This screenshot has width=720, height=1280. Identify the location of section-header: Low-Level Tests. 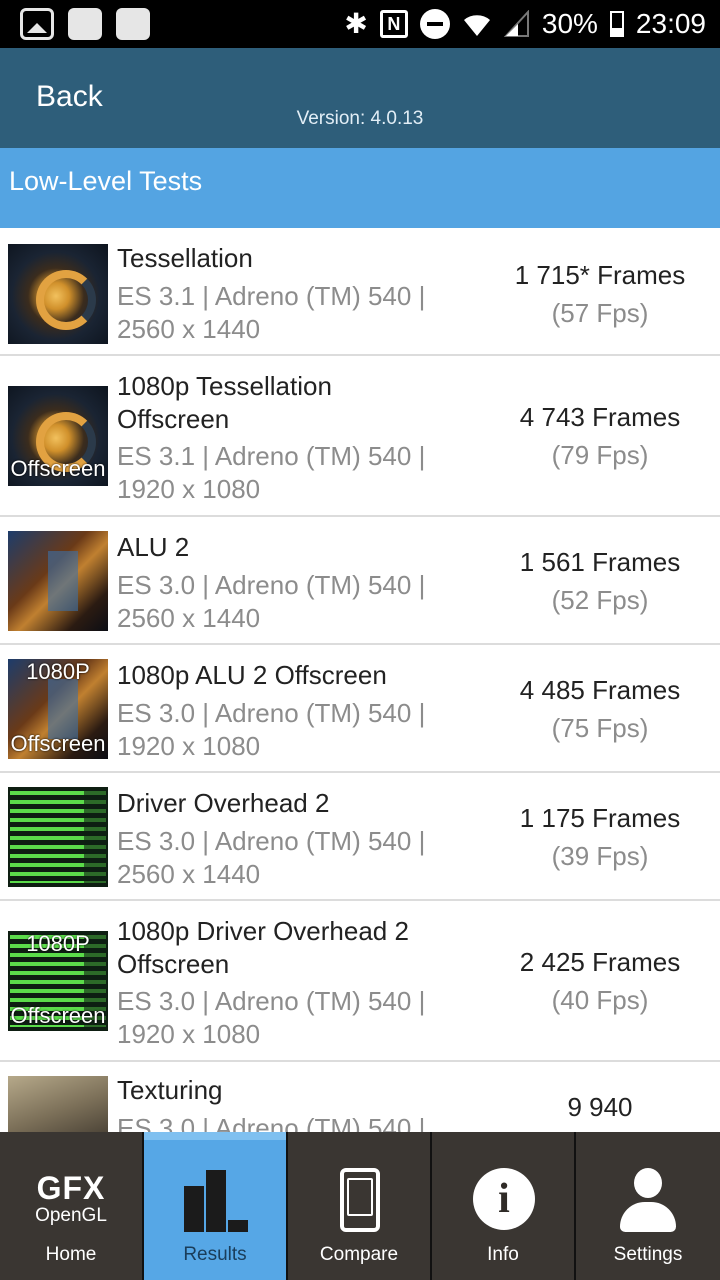
(360, 188).